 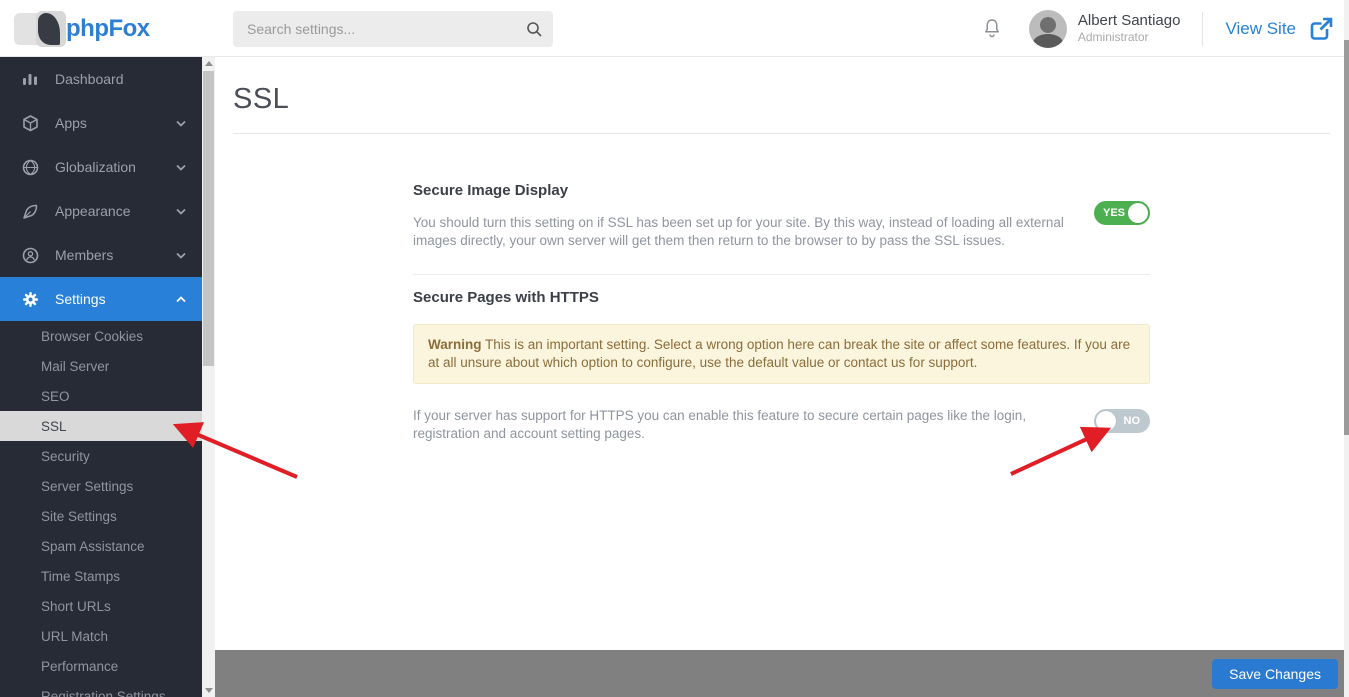 What do you see at coordinates (101, 606) in the screenshot?
I see `submenu-item-short-urls: Short URLs` at bounding box center [101, 606].